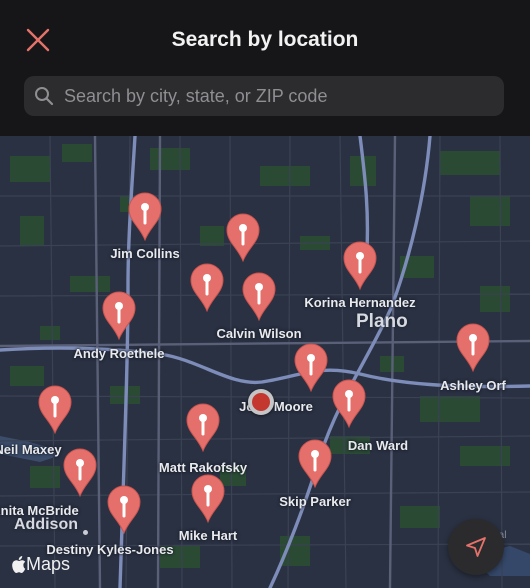 This screenshot has width=530, height=588. Describe the element at coordinates (378, 445) in the screenshot. I see `pin-label: Dan Ward` at that location.